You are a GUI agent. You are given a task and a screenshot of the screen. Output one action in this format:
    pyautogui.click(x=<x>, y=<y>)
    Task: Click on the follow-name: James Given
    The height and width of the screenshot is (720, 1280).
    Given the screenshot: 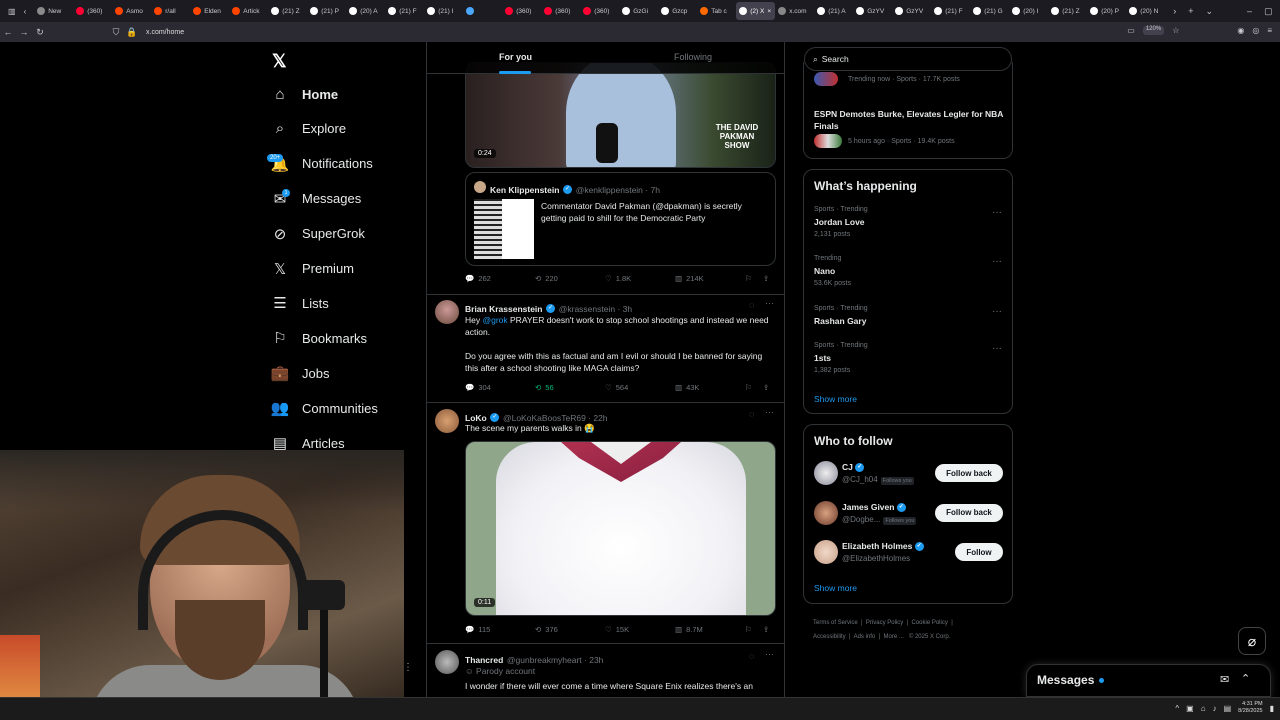 What is the action you would take?
    pyautogui.click(x=868, y=507)
    